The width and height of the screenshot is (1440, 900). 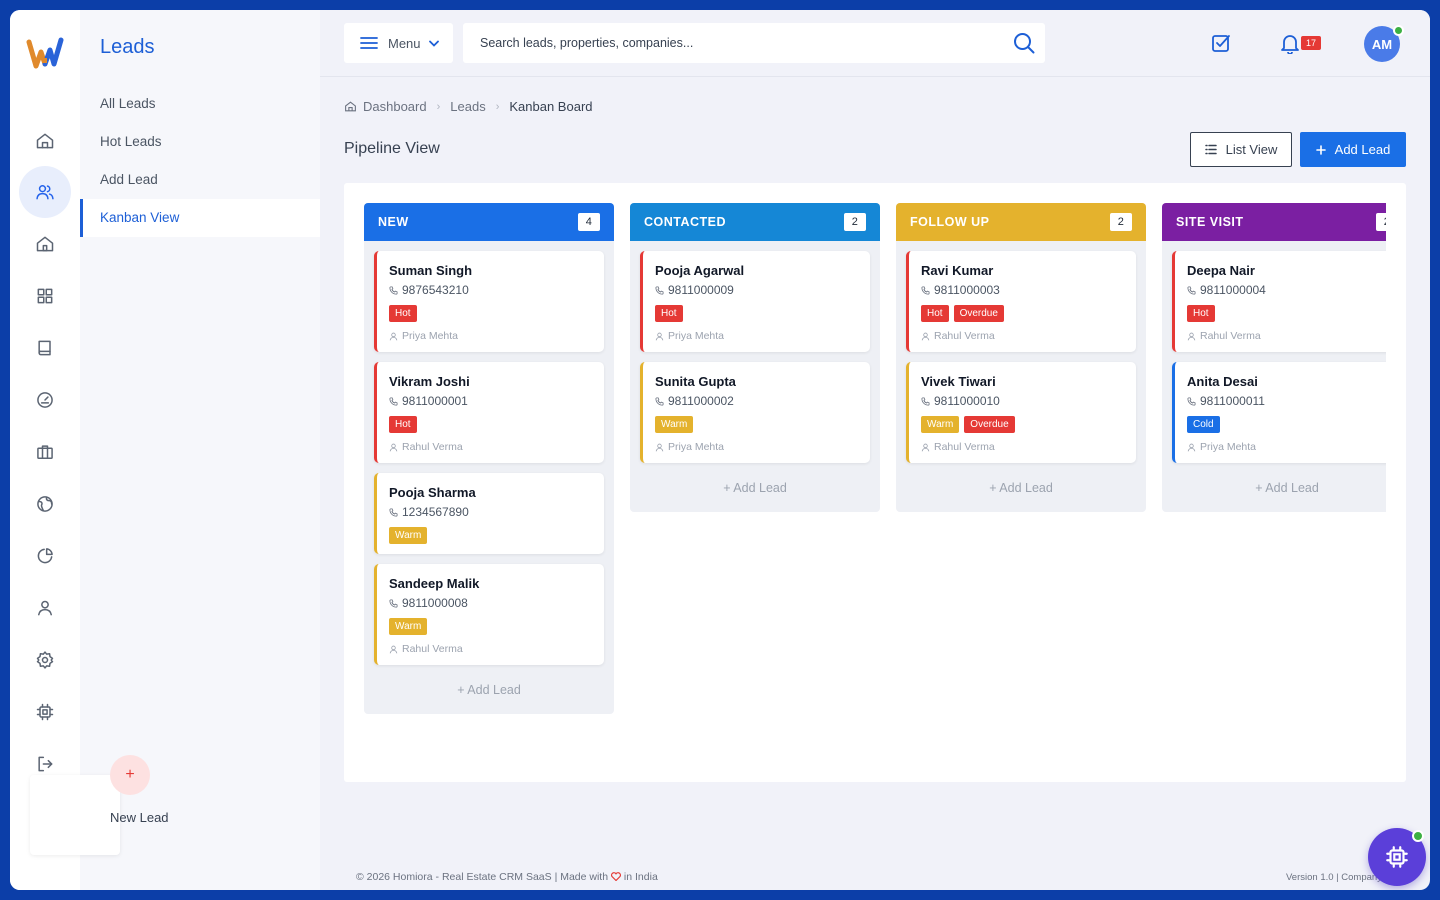 I want to click on breadcrumb: Dashboard › Leads › Kanban Board, so click(x=468, y=106).